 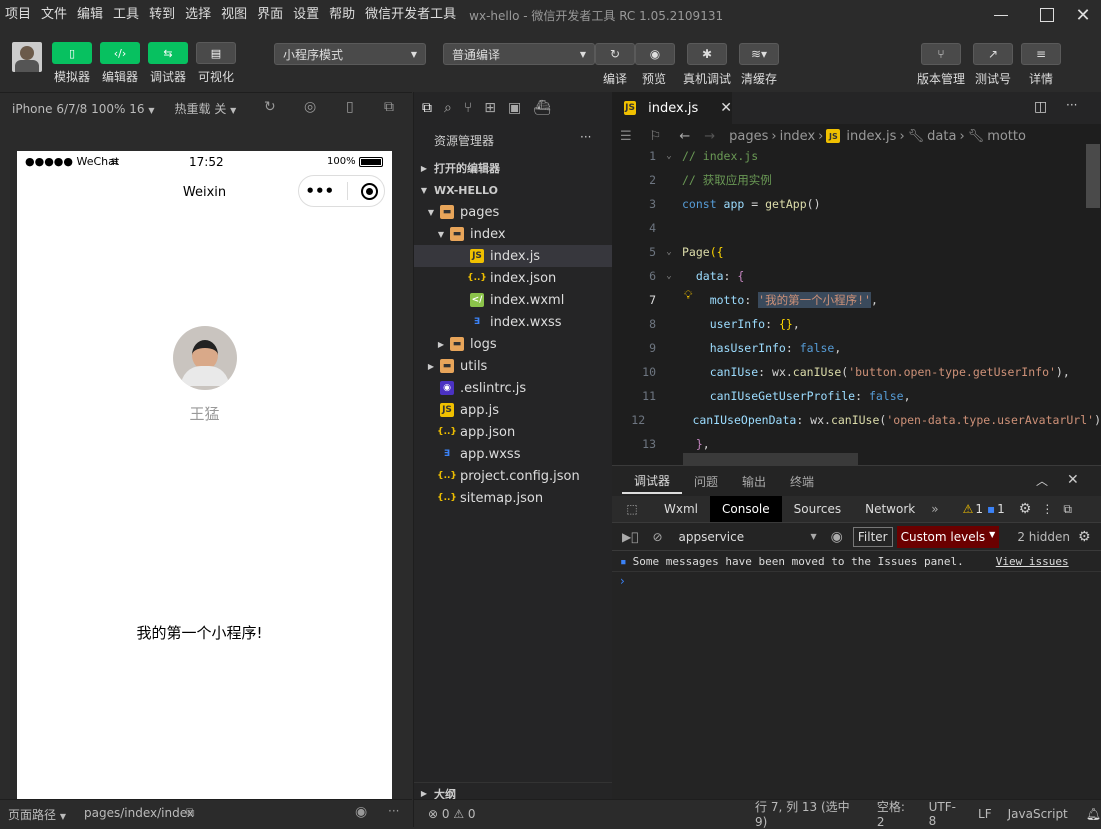 I want to click on project-section: ▼ WX-HELLO, so click(x=513, y=190).